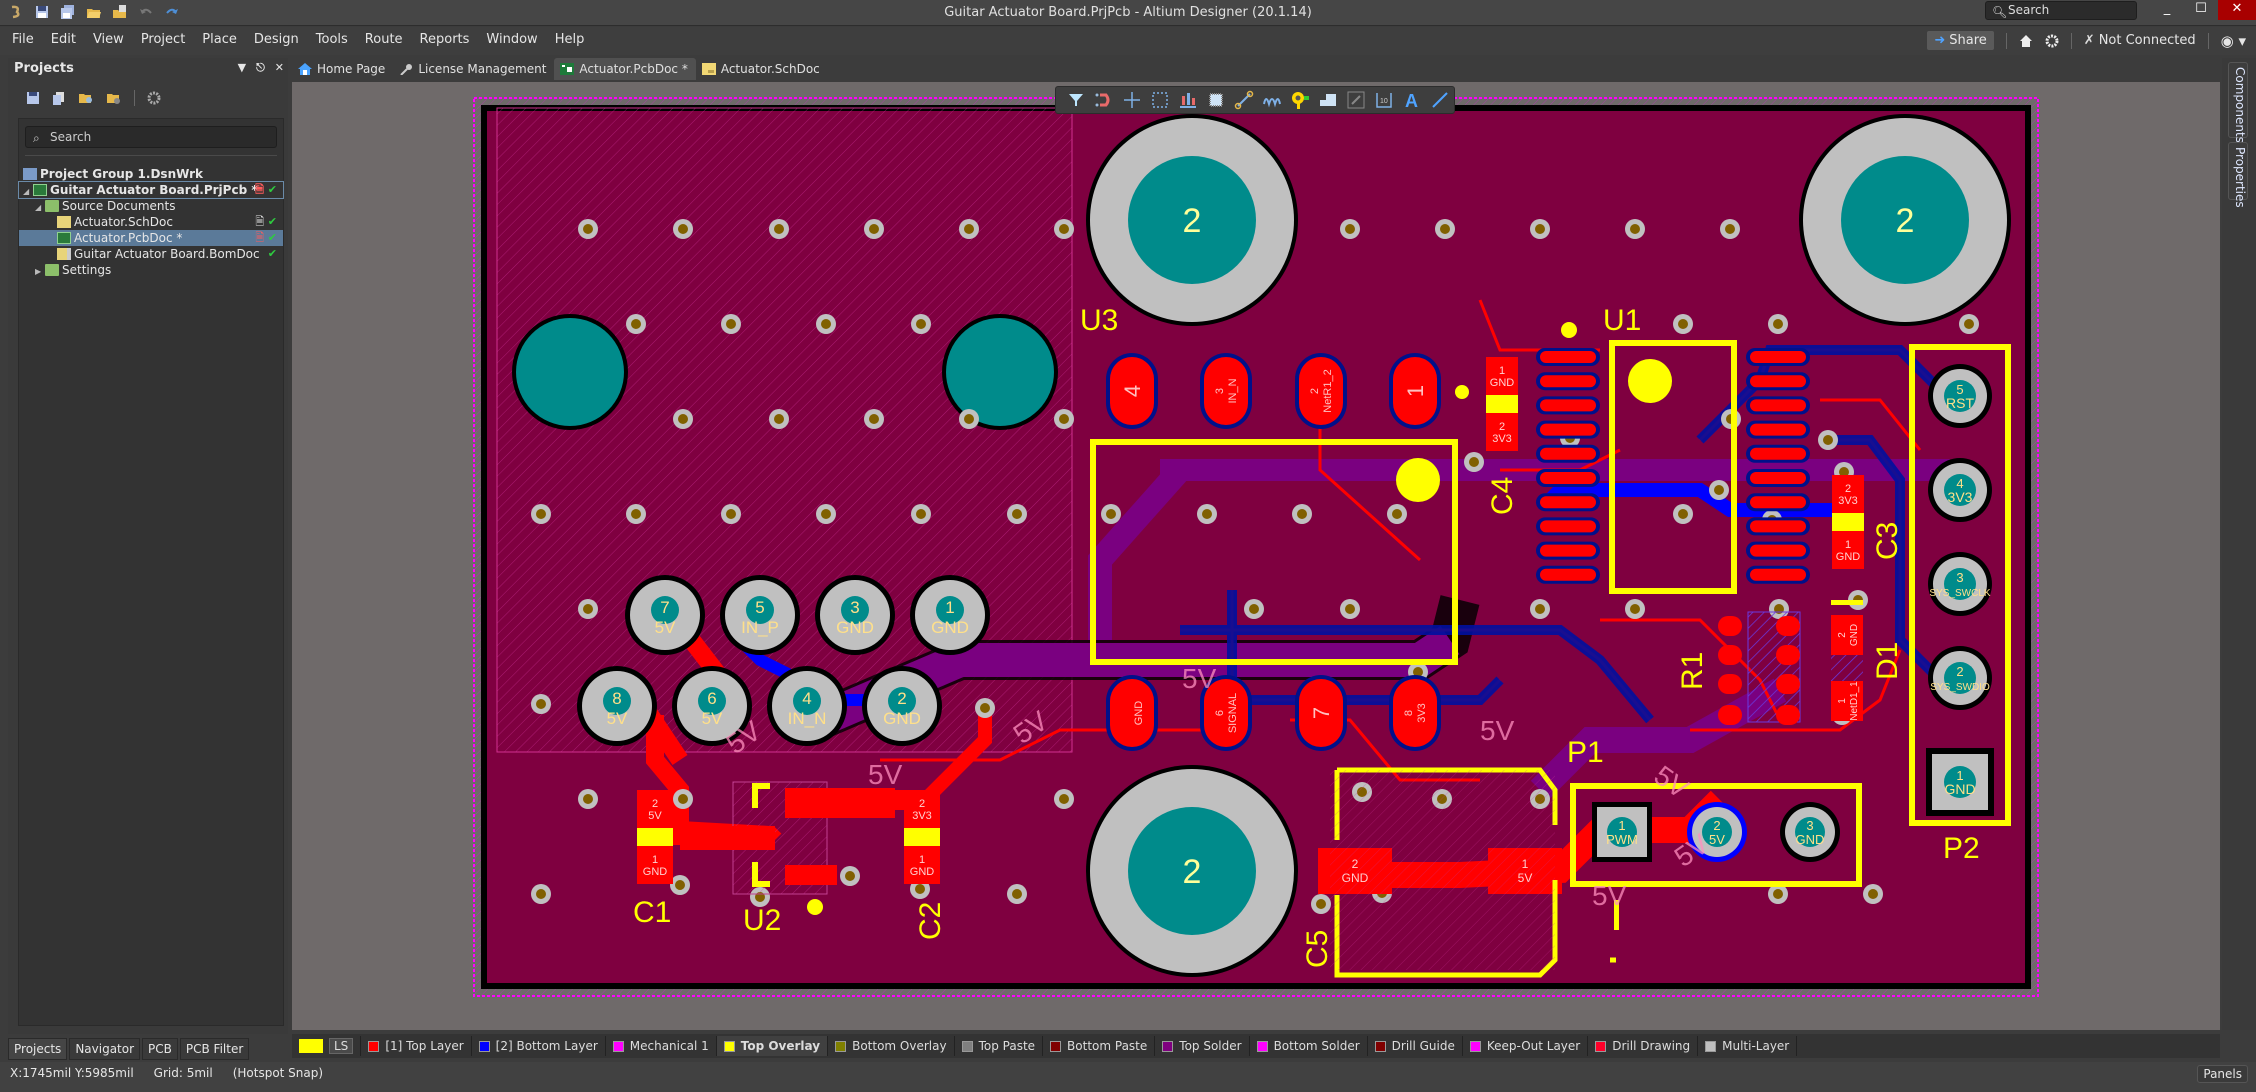 This screenshot has height=1092, width=2256. Describe the element at coordinates (351, 69) in the screenshot. I see `tab-label: Home Page` at that location.